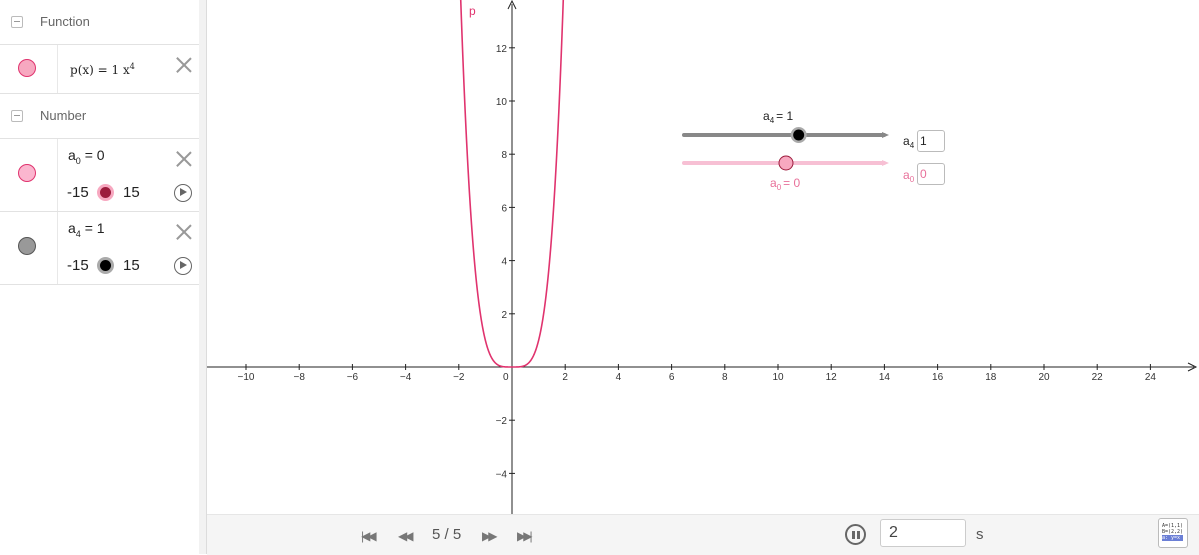 The height and width of the screenshot is (555, 1199). What do you see at coordinates (1173, 538) in the screenshot?
I see `icon-line: a: y=x` at bounding box center [1173, 538].